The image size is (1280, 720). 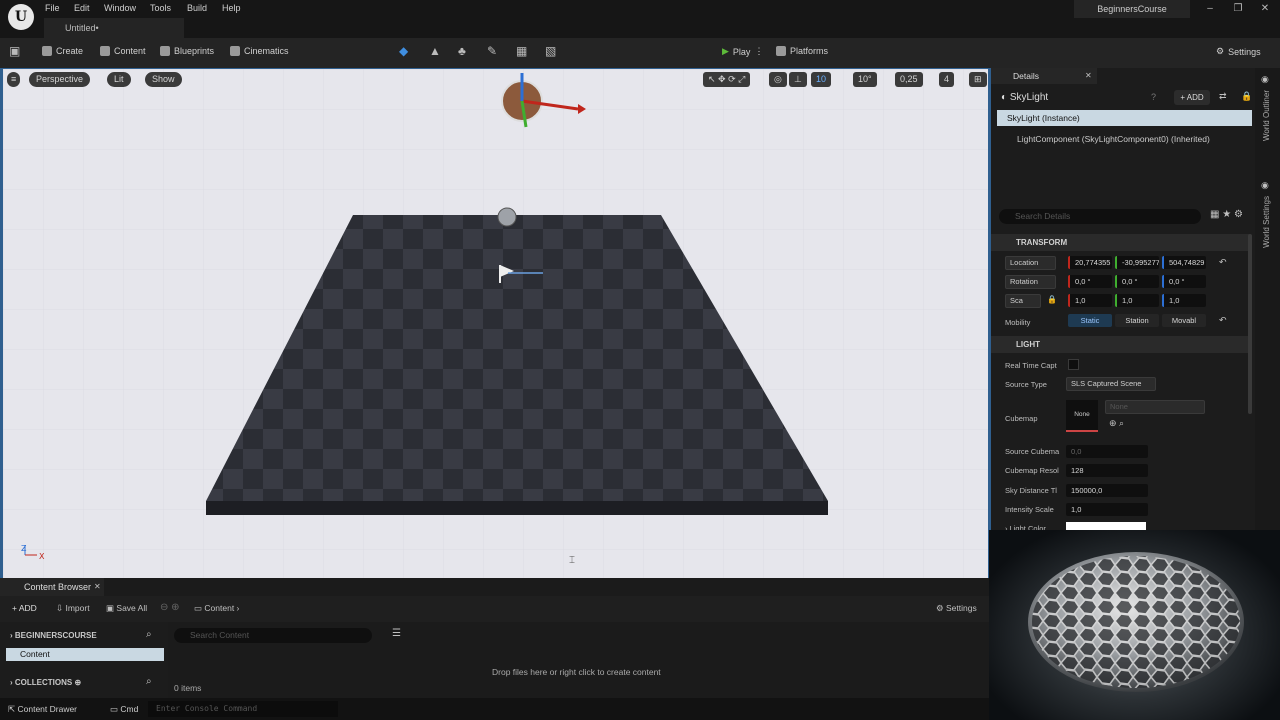 What do you see at coordinates (798, 79) in the screenshot?
I see `surface-snap-toggle: ⊥` at bounding box center [798, 79].